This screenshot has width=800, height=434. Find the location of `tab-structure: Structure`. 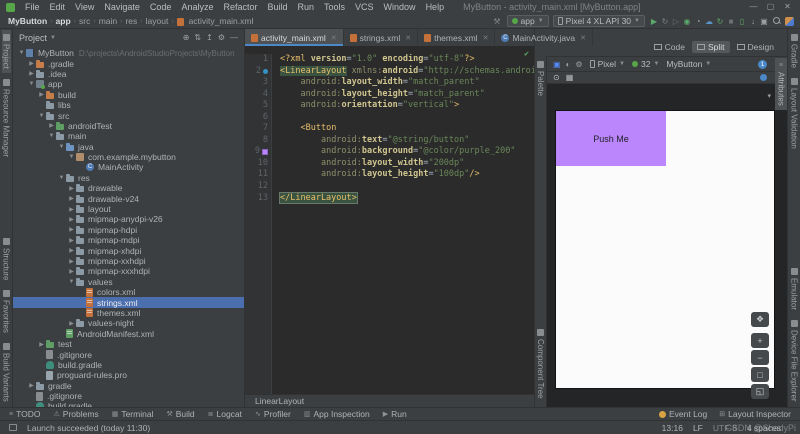

tab-structure: Structure is located at coordinates (6, 259).